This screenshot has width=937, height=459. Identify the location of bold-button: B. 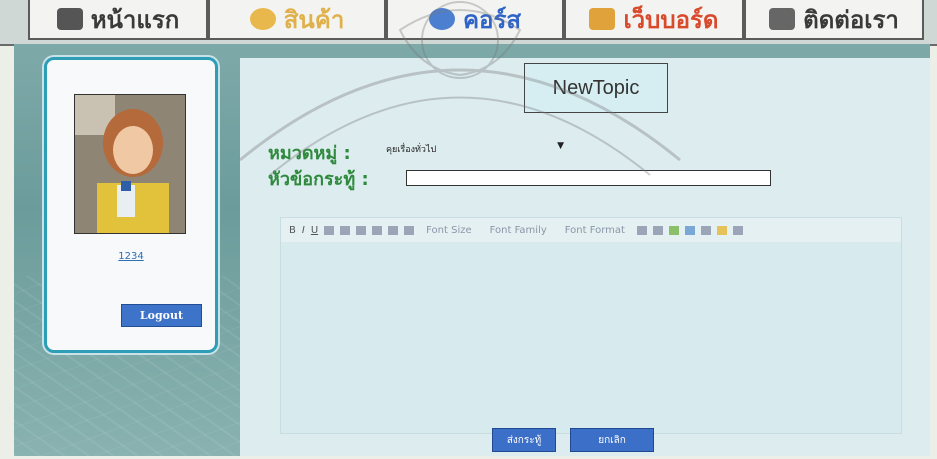
(292, 230).